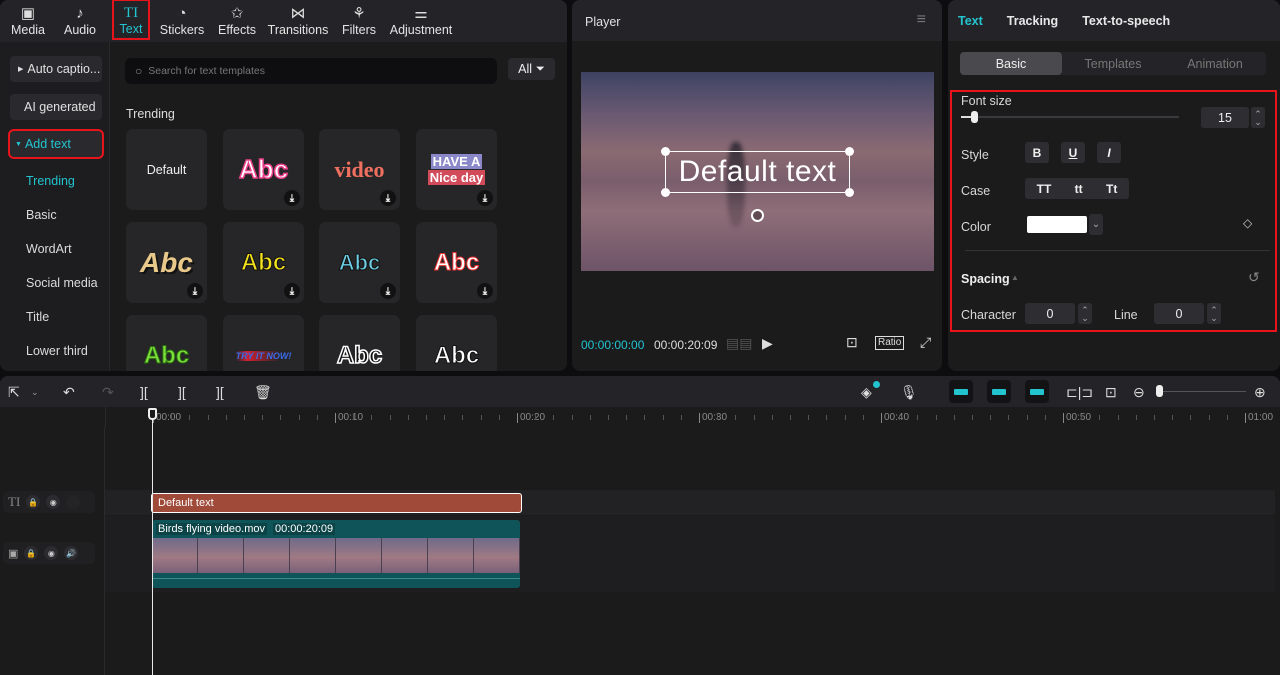 The width and height of the screenshot is (1280, 675). Describe the element at coordinates (237, 21) in the screenshot. I see `tab-effects: ✩ Effects` at that location.